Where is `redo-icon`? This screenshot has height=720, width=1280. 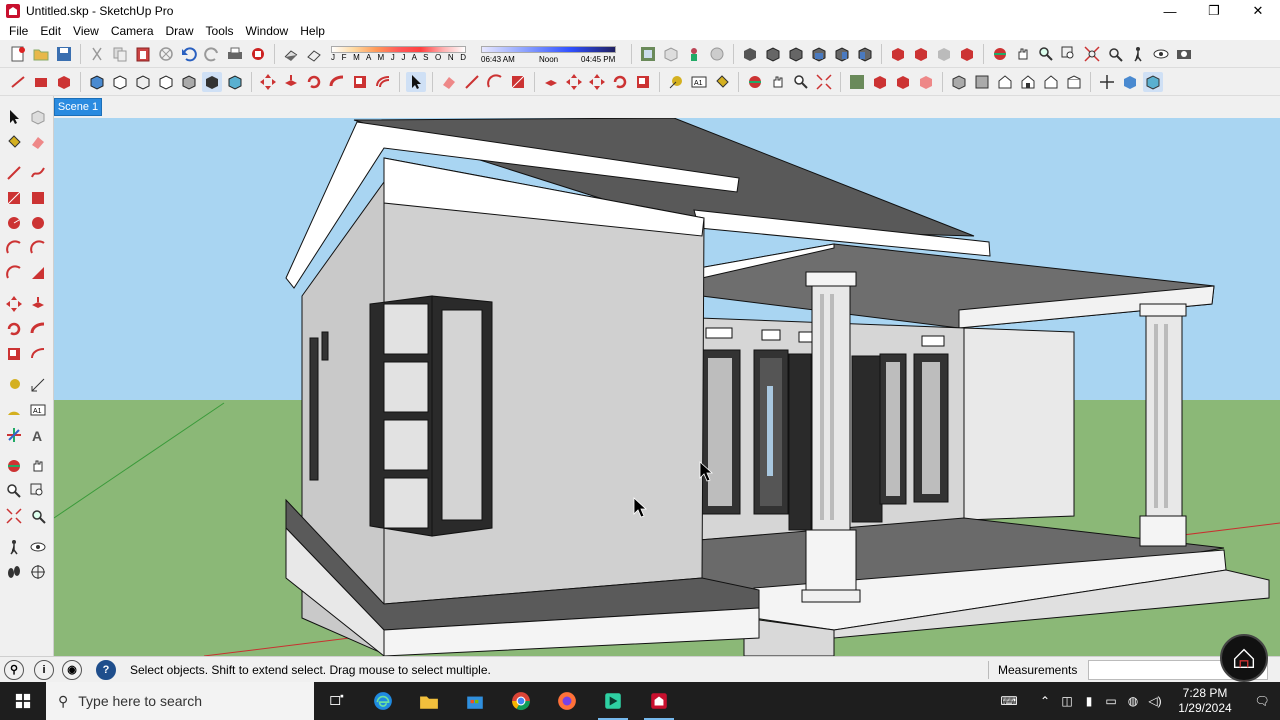 redo-icon is located at coordinates (212, 54).